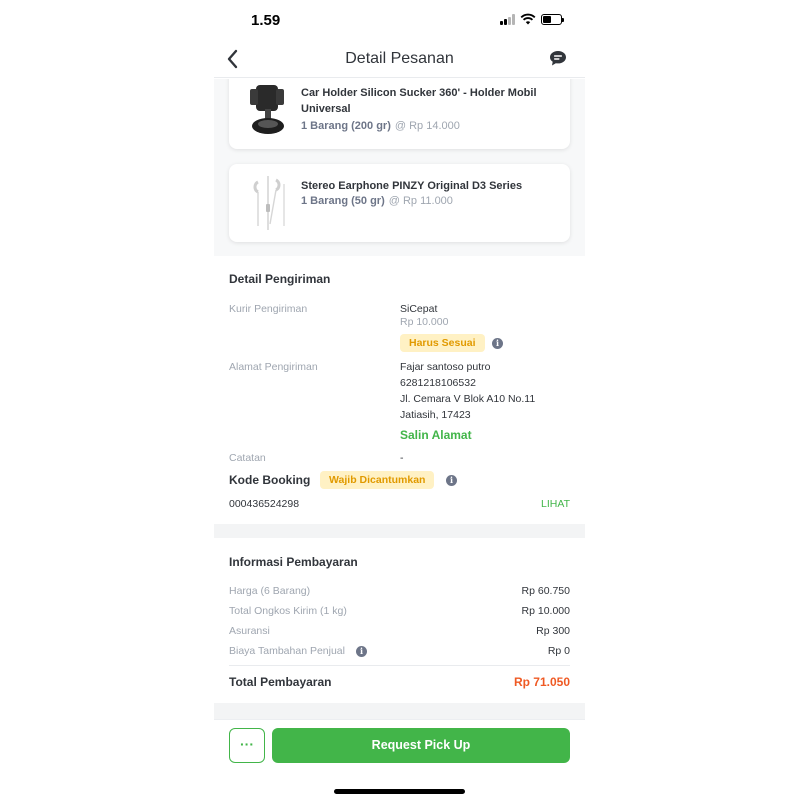 Image resolution: width=800 pixels, height=800 pixels. Describe the element at coordinates (280, 279) in the screenshot. I see `shipping-title: Detail Pengiriman` at that location.